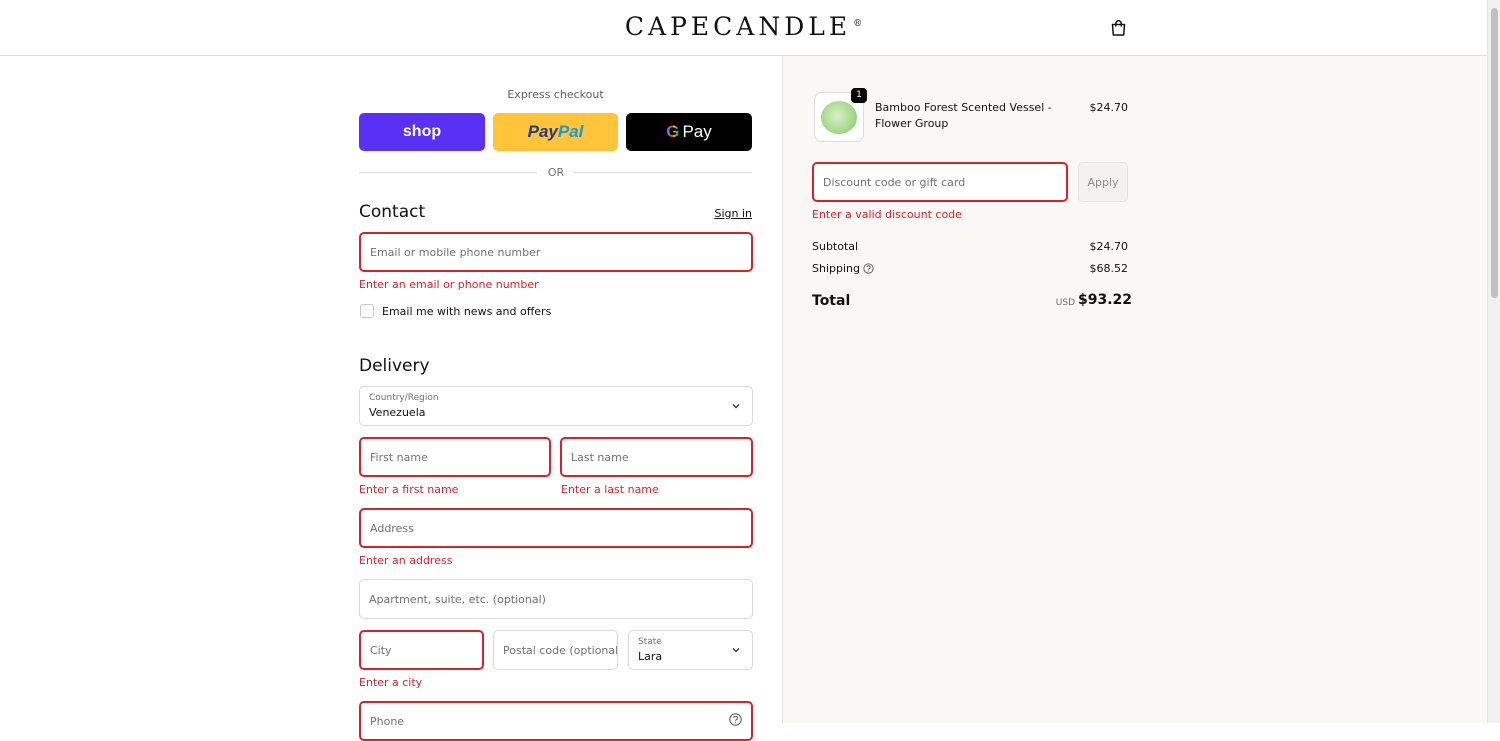  What do you see at coordinates (421, 650) in the screenshot?
I see `city-field` at bounding box center [421, 650].